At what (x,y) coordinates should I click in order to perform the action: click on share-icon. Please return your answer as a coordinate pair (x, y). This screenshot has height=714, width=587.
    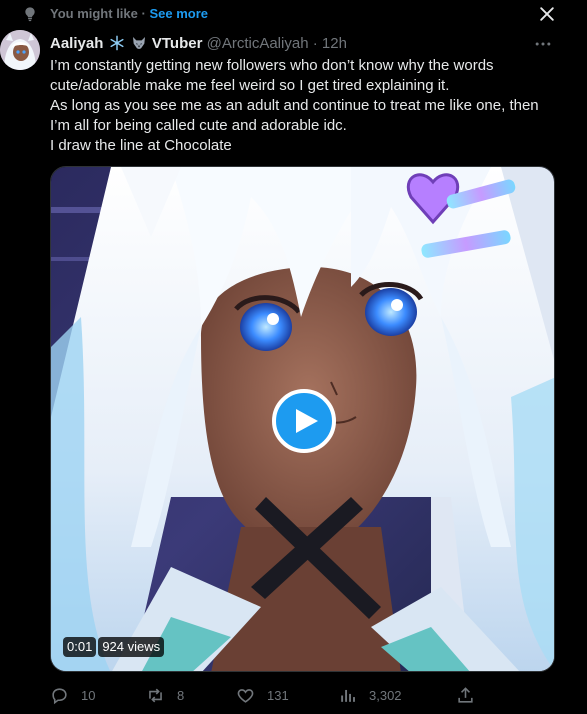
    Looking at the image, I should click on (465, 694).